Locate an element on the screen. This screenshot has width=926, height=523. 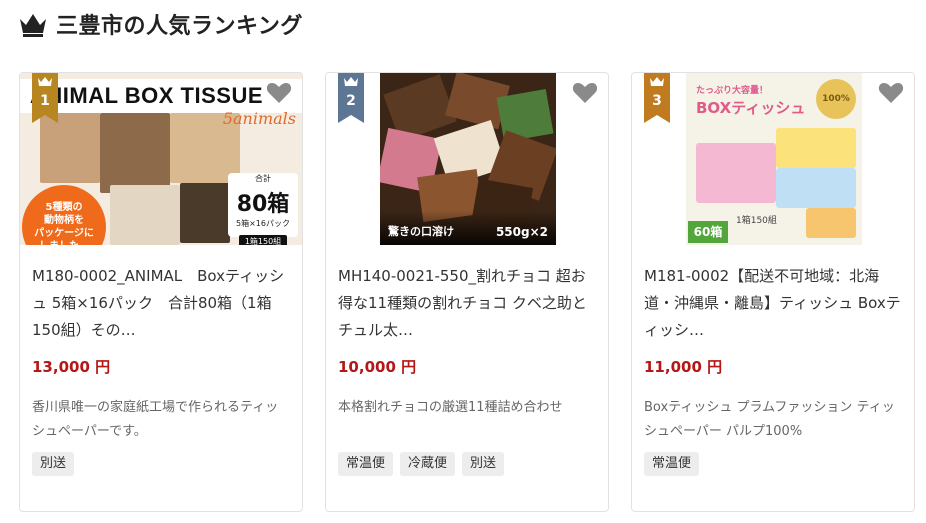
product-image: たっぷり大容量！ BOXティッシュ 100% 1箱150組 60箱 3 is located at coordinates (773, 159).